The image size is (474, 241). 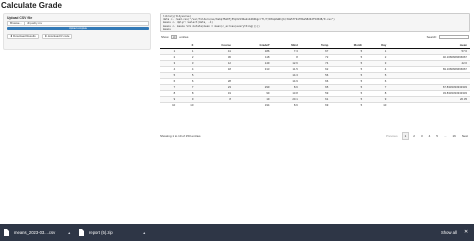 What do you see at coordinates (430, 136) in the screenshot?
I see `page-button: 4` at bounding box center [430, 136].